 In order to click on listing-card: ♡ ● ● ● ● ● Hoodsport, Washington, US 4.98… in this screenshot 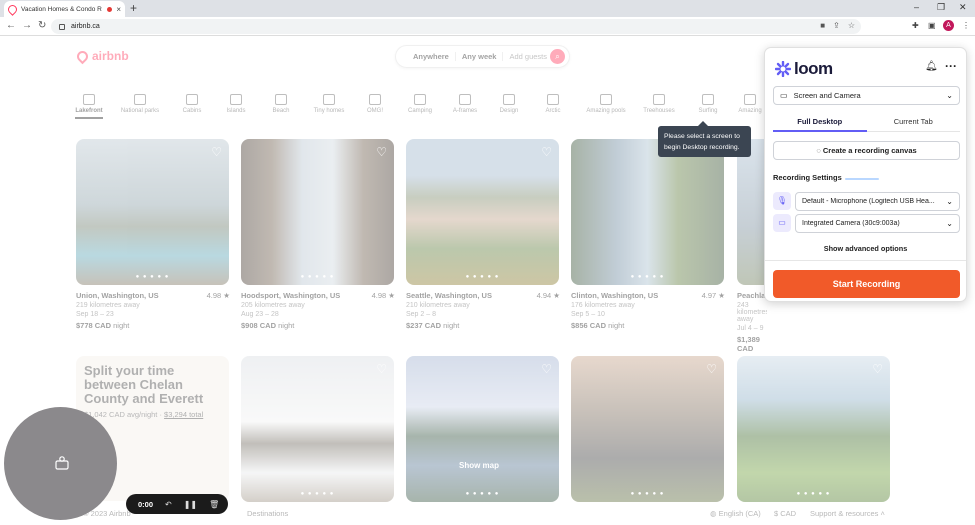, I will do `click(318, 234)`.